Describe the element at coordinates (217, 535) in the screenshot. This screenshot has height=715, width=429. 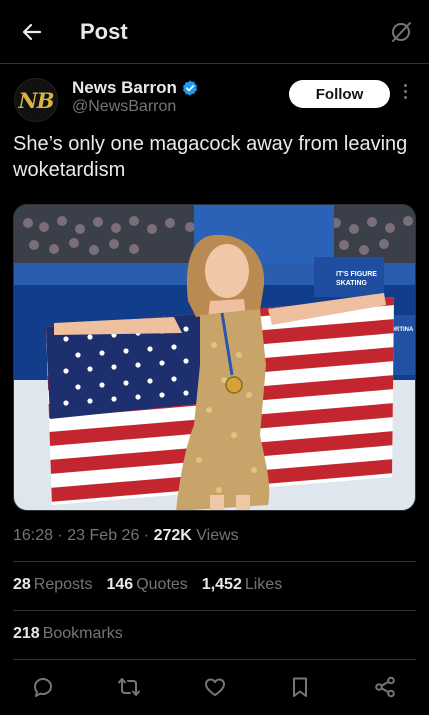
I see `views-label: Views` at that location.